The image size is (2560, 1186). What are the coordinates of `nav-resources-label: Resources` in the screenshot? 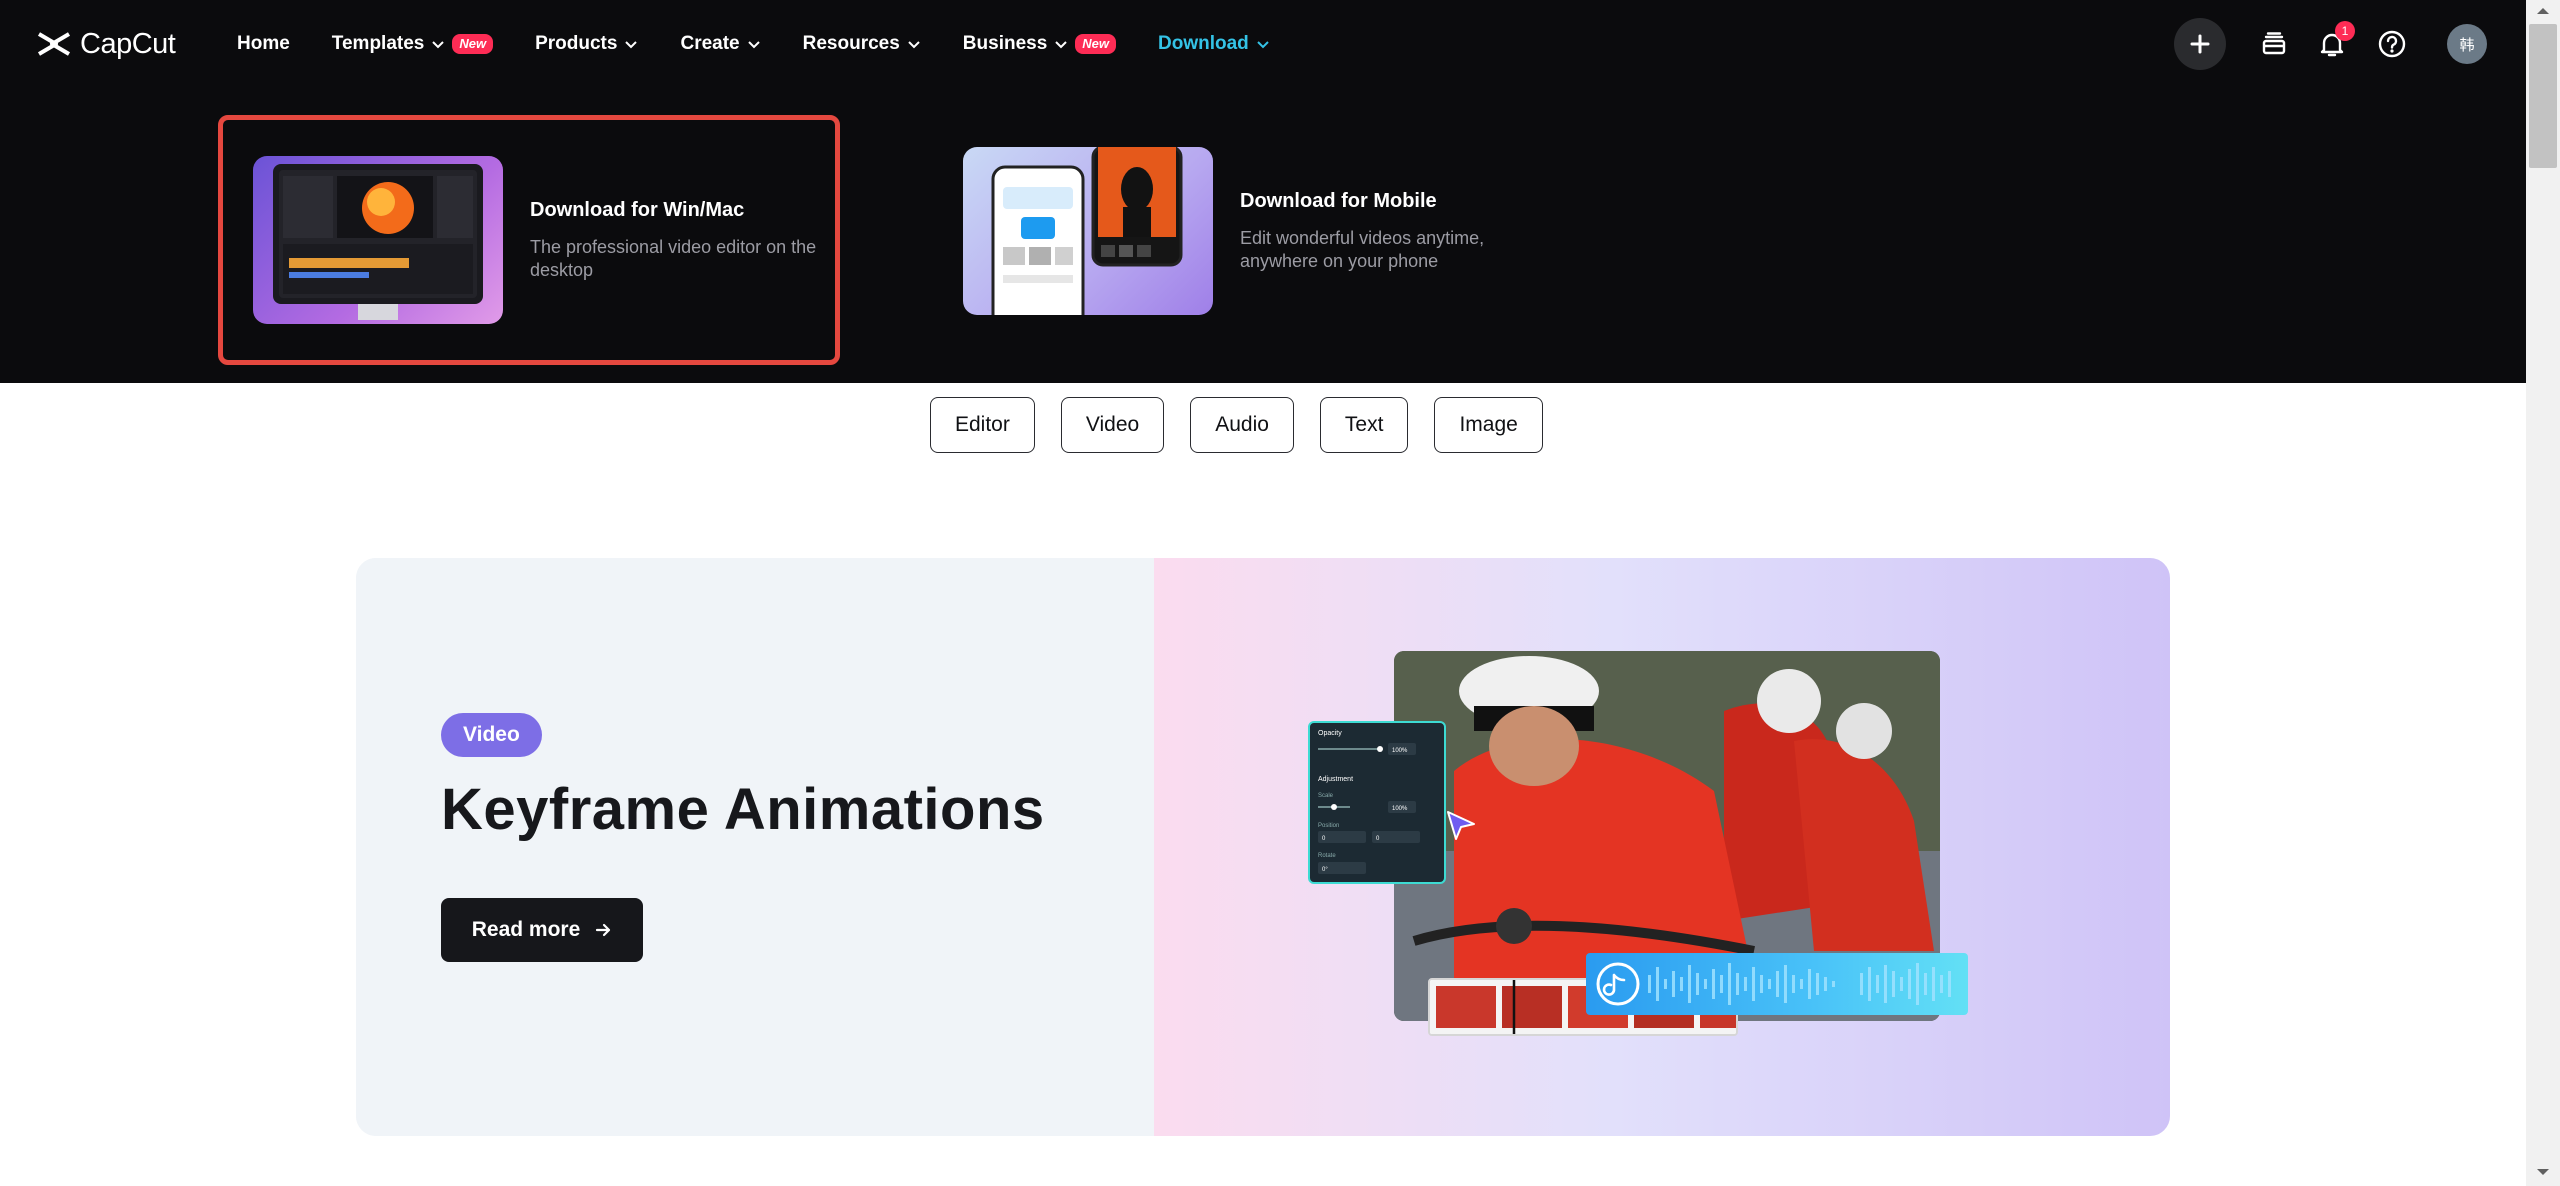 It's located at (851, 43).